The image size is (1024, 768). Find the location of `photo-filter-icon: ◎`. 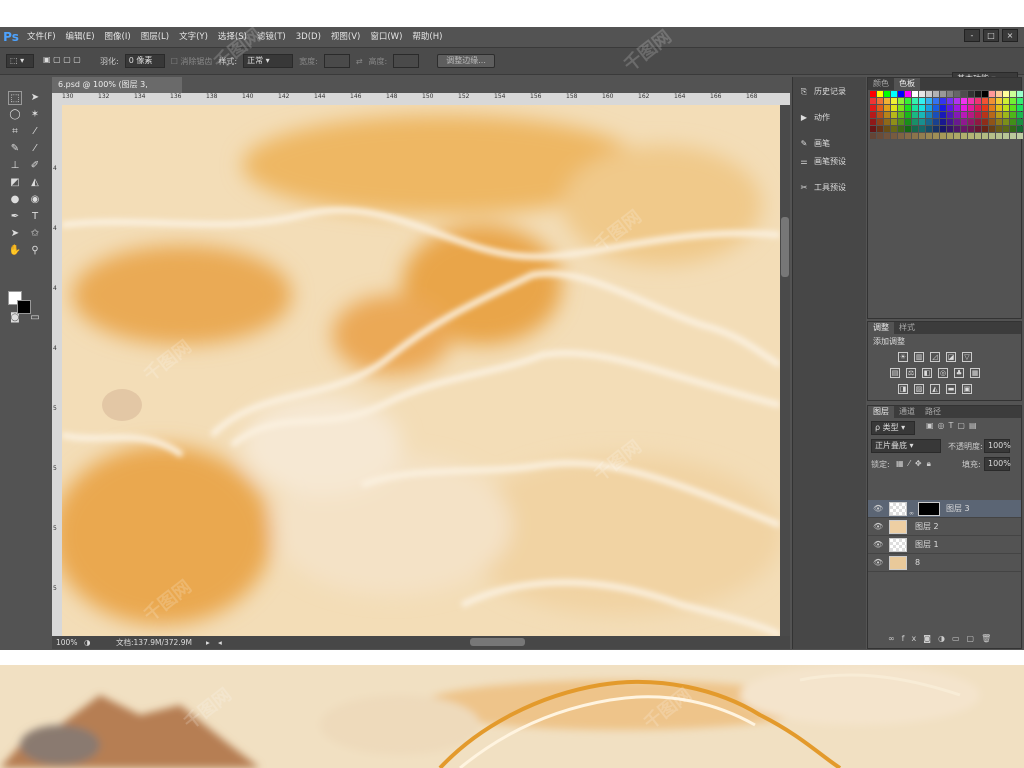

photo-filter-icon: ◎ is located at coordinates (943, 373).